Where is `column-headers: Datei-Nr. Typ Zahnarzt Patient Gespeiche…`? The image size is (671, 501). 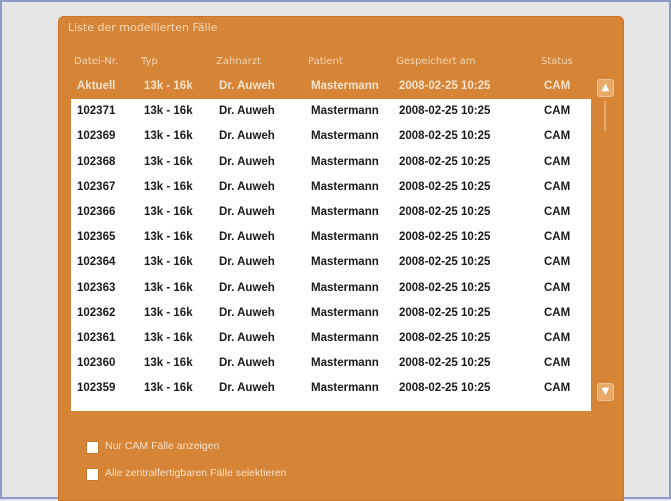 column-headers: Datei-Nr. Typ Zahnarzt Patient Gespeiche… is located at coordinates (330, 63).